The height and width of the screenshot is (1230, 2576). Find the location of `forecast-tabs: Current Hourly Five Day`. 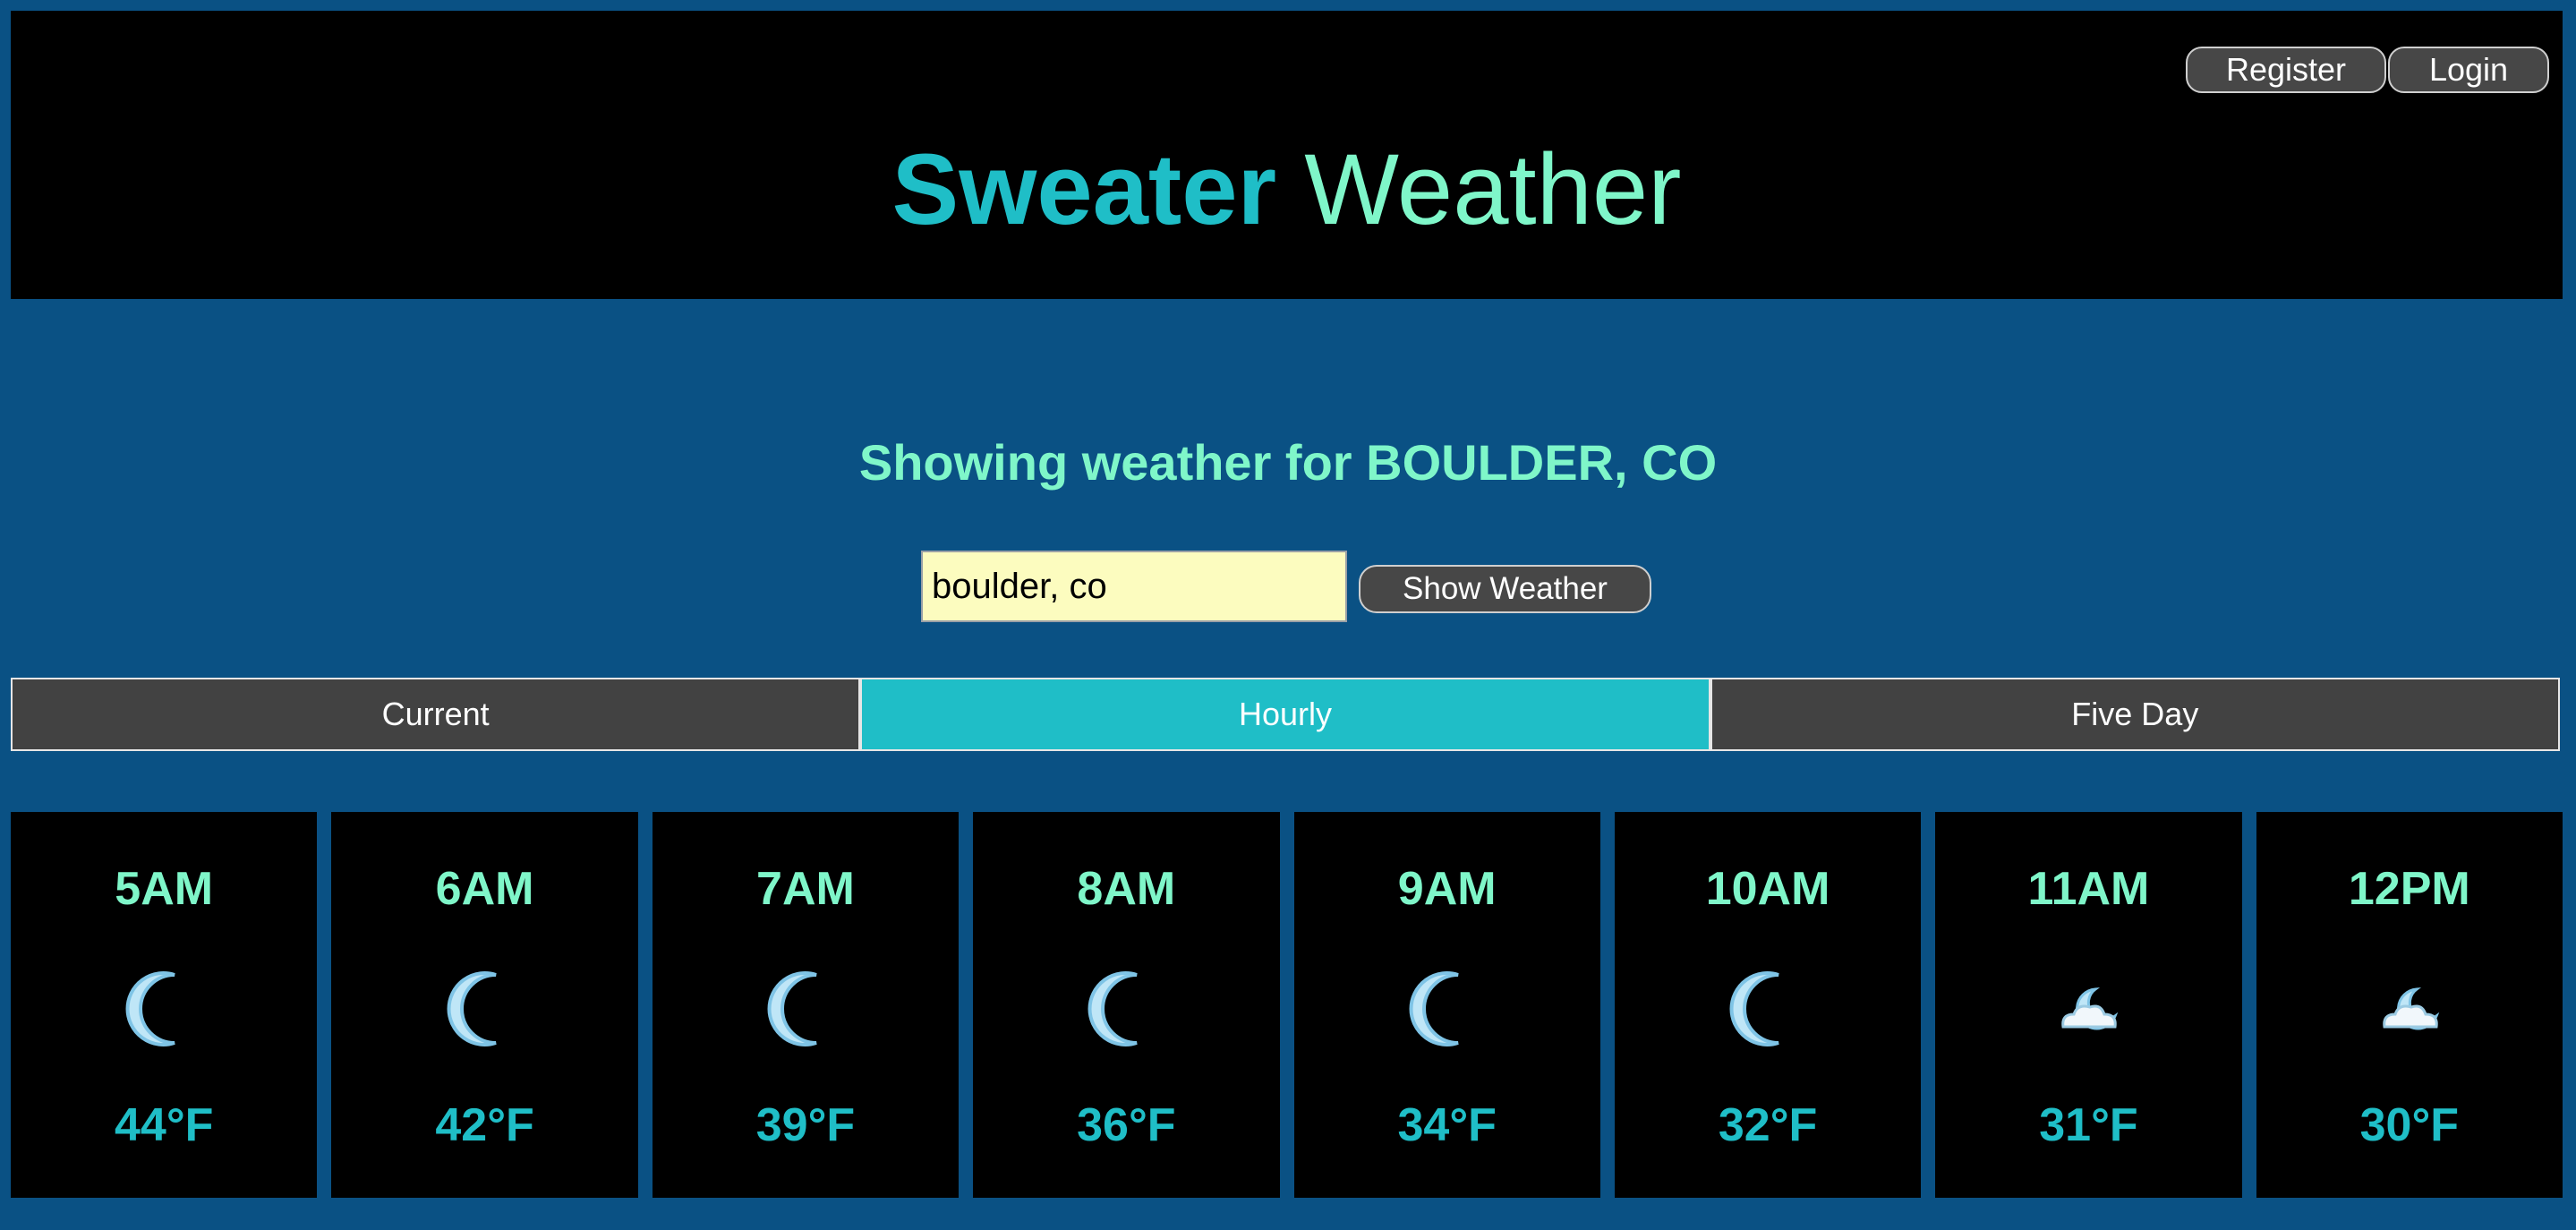

forecast-tabs: Current Hourly Five Day is located at coordinates (1285, 715).